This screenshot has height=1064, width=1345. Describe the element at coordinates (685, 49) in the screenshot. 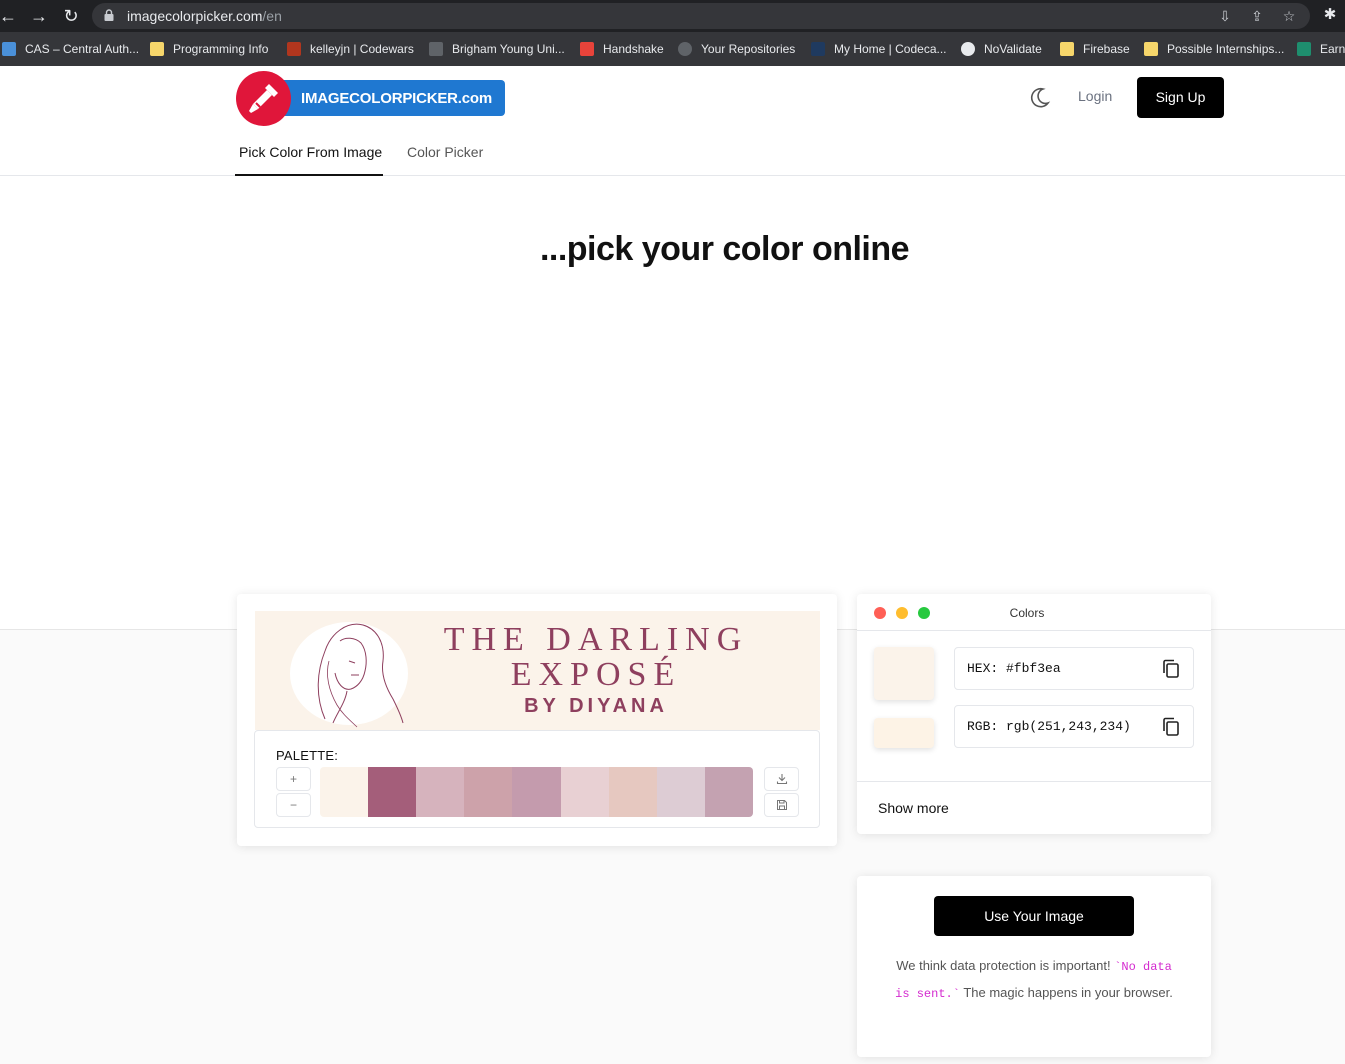

I see `github-icon` at that location.